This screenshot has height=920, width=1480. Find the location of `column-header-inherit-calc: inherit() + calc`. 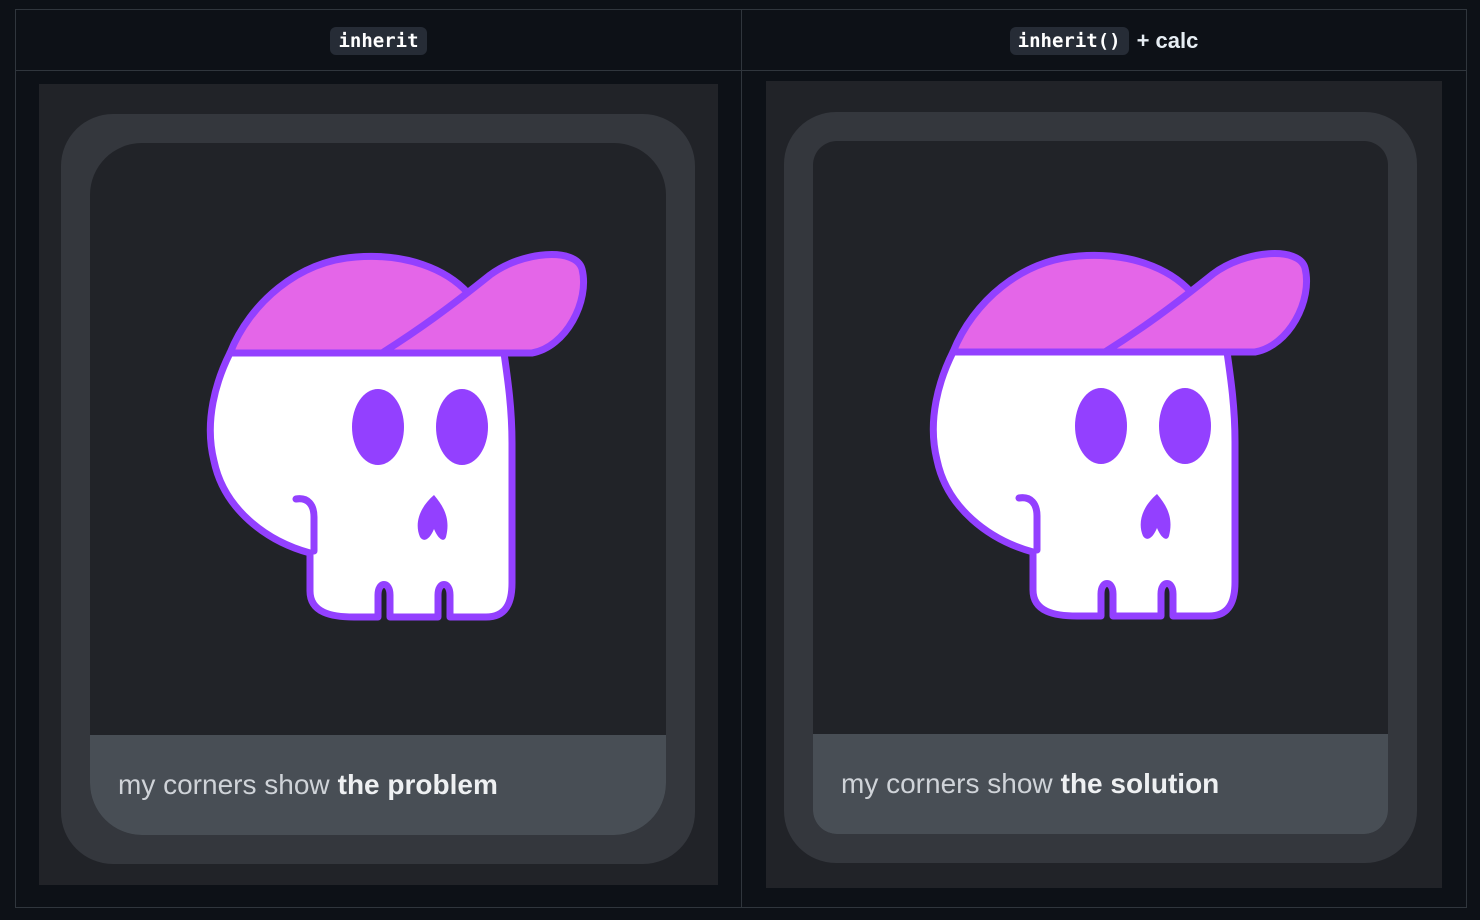

column-header-inherit-calc: inherit() + calc is located at coordinates (1104, 40).